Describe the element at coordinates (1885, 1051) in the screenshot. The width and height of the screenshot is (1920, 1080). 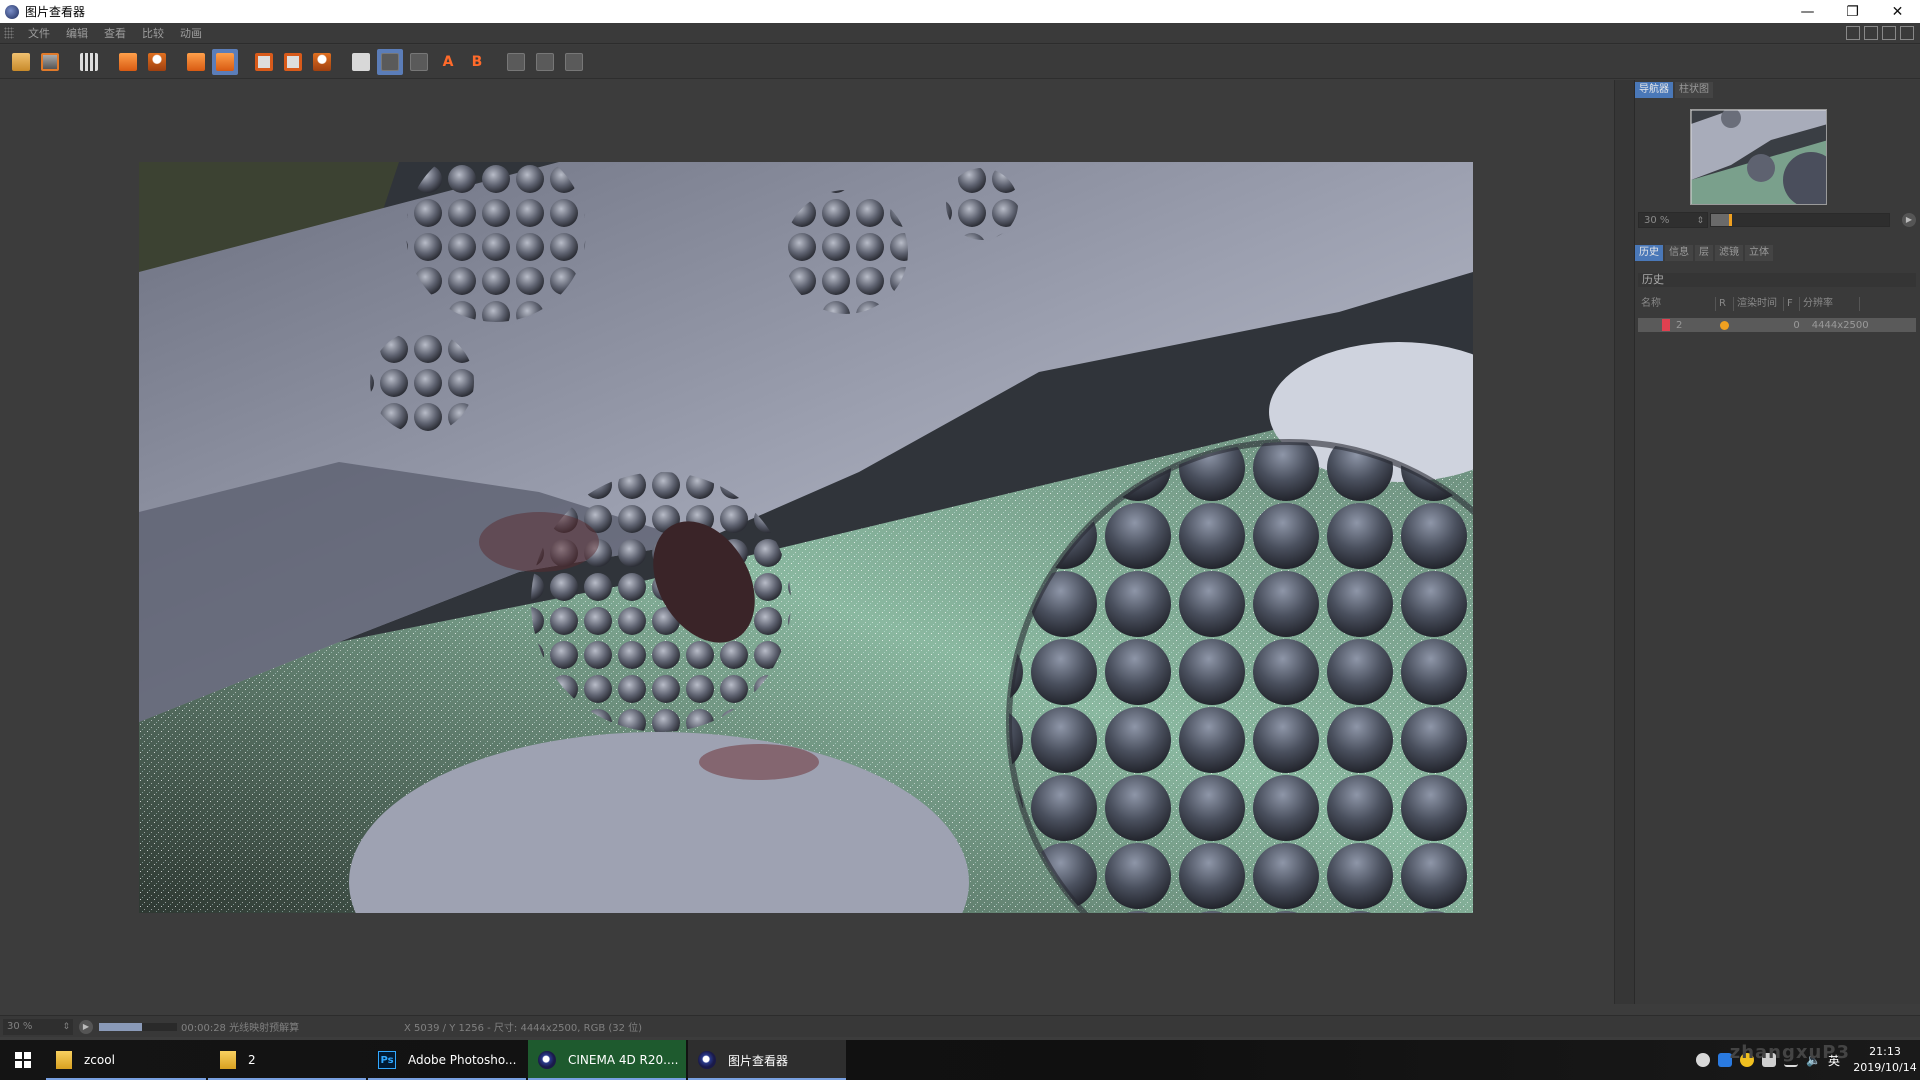
I see `clock-time: 21:13` at that location.